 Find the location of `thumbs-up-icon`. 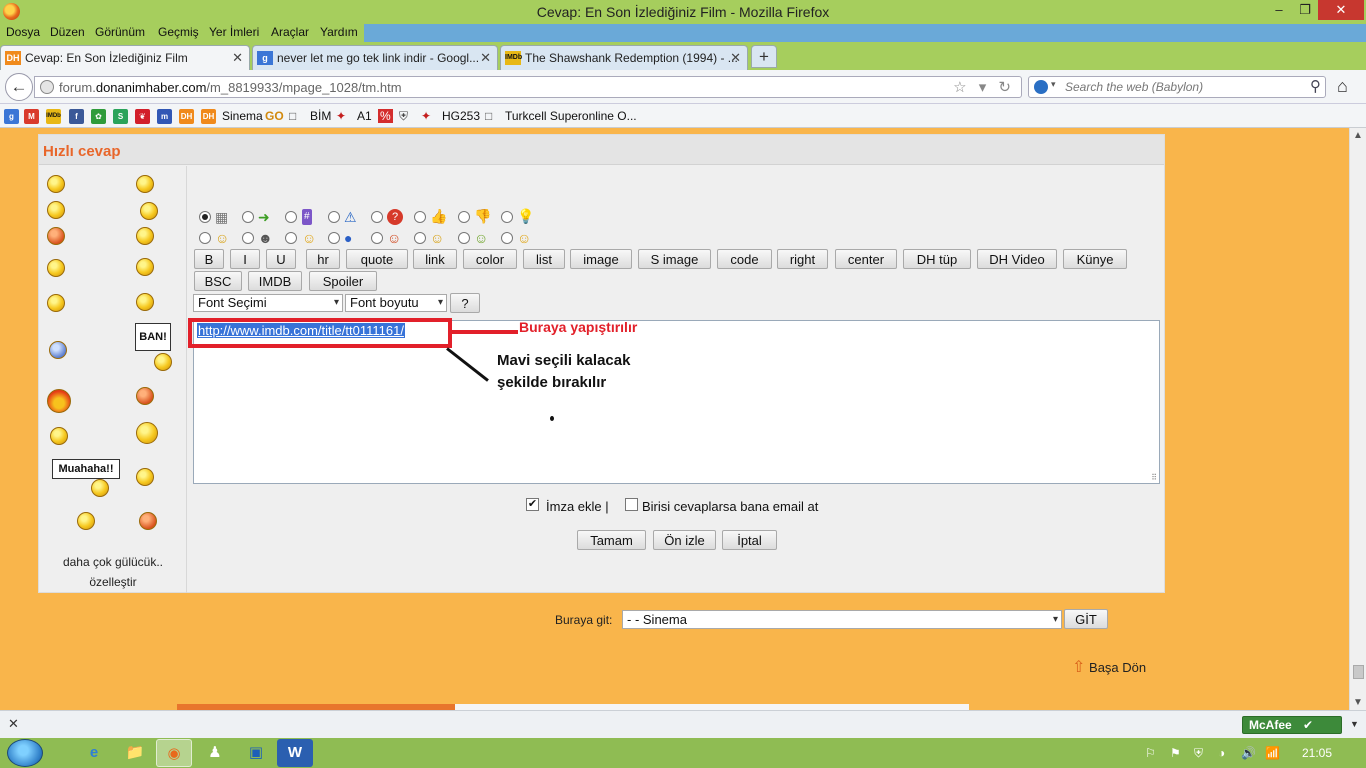

thumbs-up-icon is located at coordinates (145, 267).